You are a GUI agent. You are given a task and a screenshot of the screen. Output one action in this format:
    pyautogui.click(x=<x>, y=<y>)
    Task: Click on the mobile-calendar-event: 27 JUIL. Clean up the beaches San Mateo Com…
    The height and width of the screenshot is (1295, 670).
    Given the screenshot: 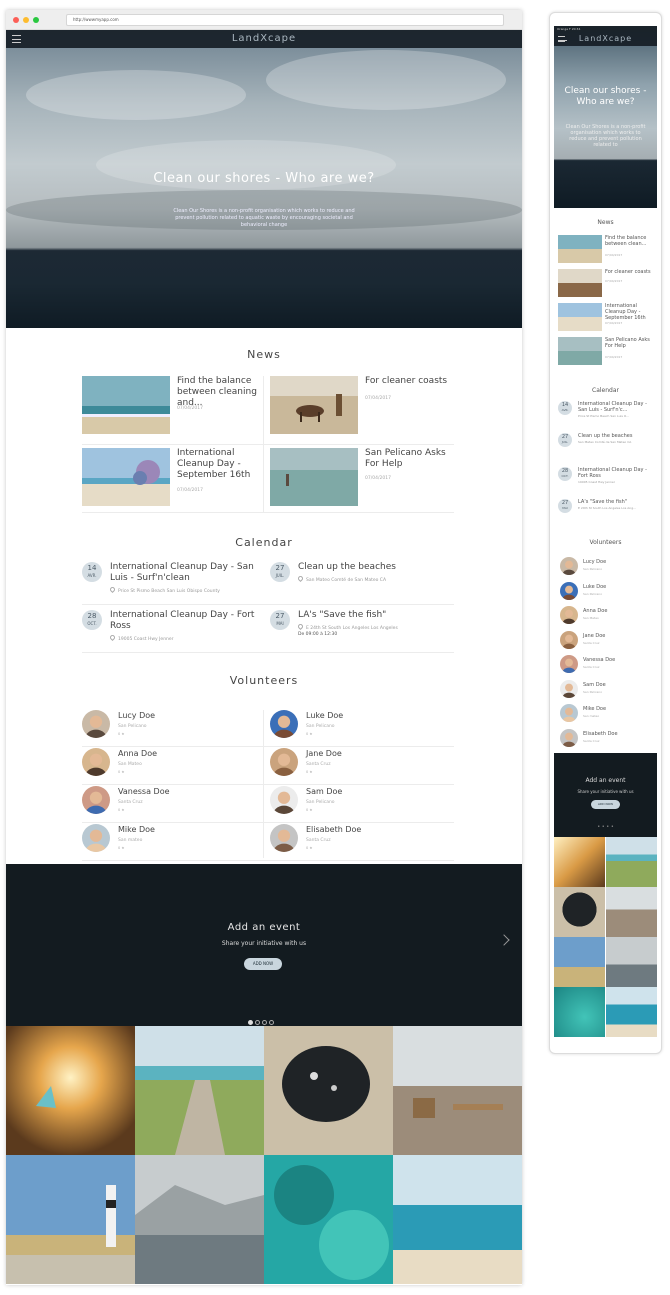 What is the action you would take?
    pyautogui.click(x=607, y=445)
    